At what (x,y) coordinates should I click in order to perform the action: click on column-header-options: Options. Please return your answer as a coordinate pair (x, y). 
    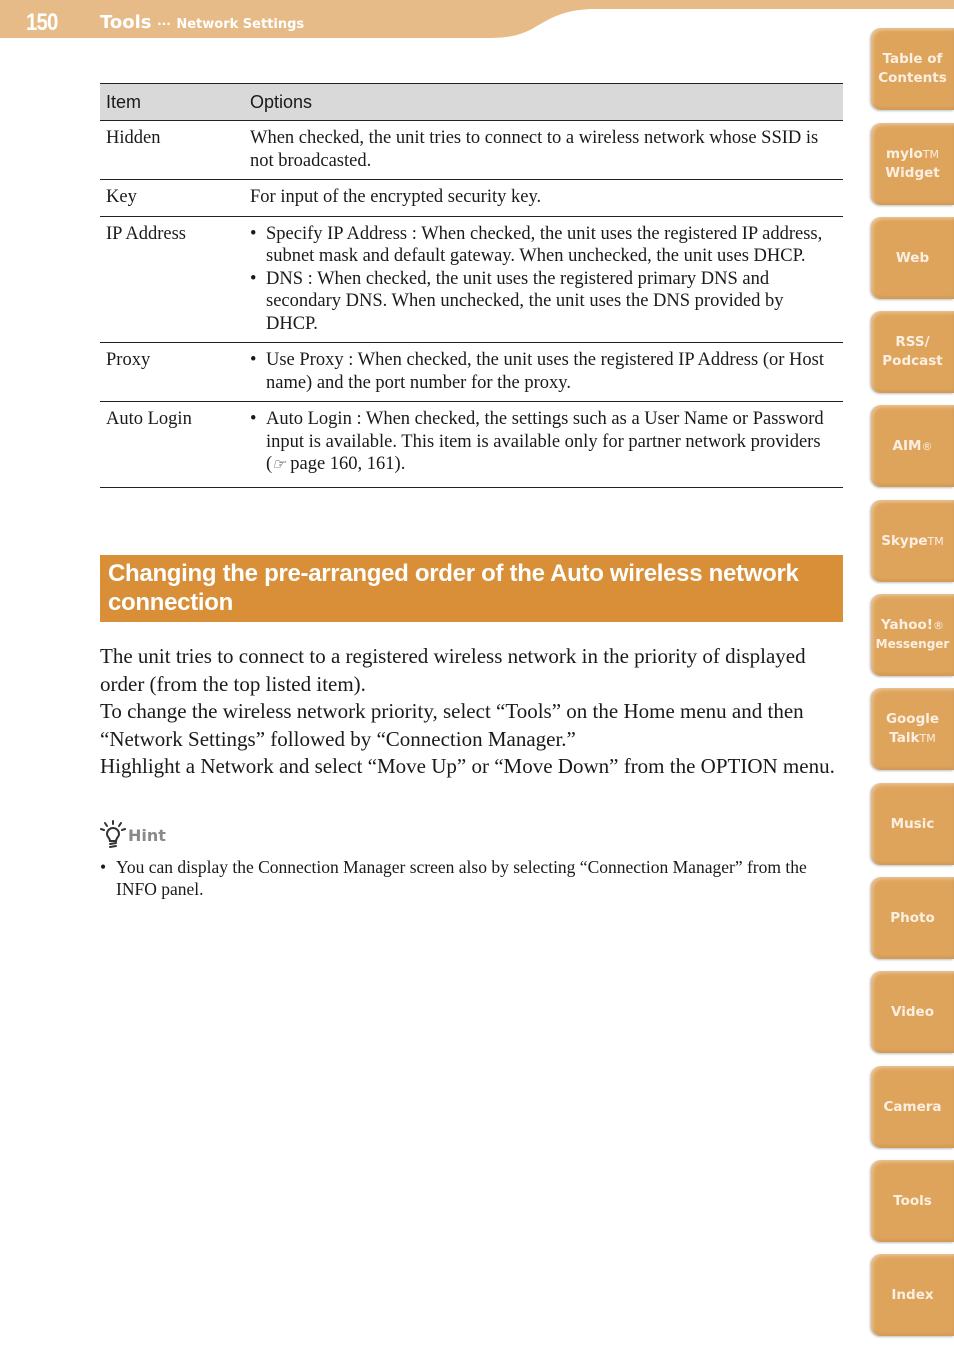
    Looking at the image, I should click on (543, 102).